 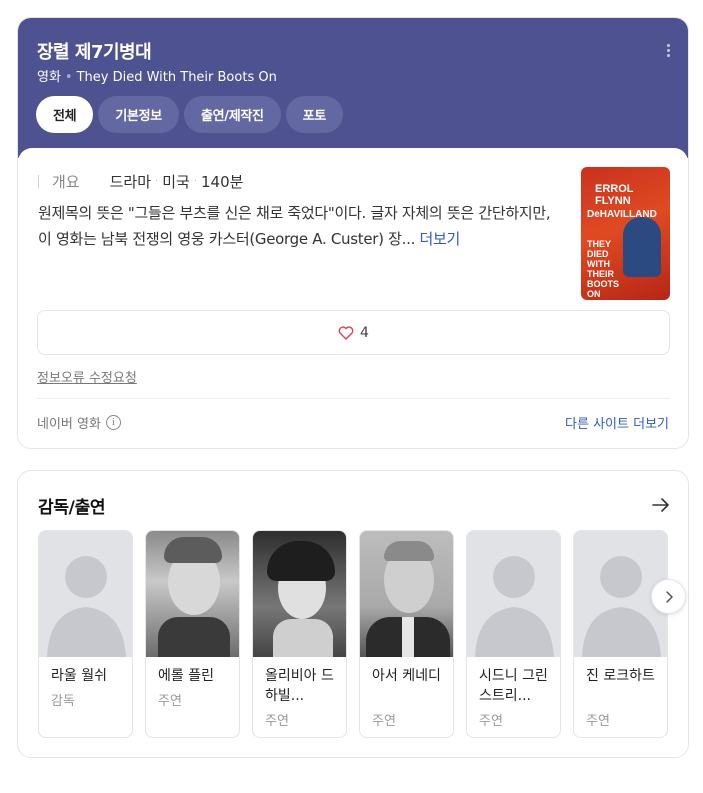 What do you see at coordinates (603, 269) in the screenshot?
I see `poster-text-3: THEY DIED WITH THEIR BOOTS ON` at bounding box center [603, 269].